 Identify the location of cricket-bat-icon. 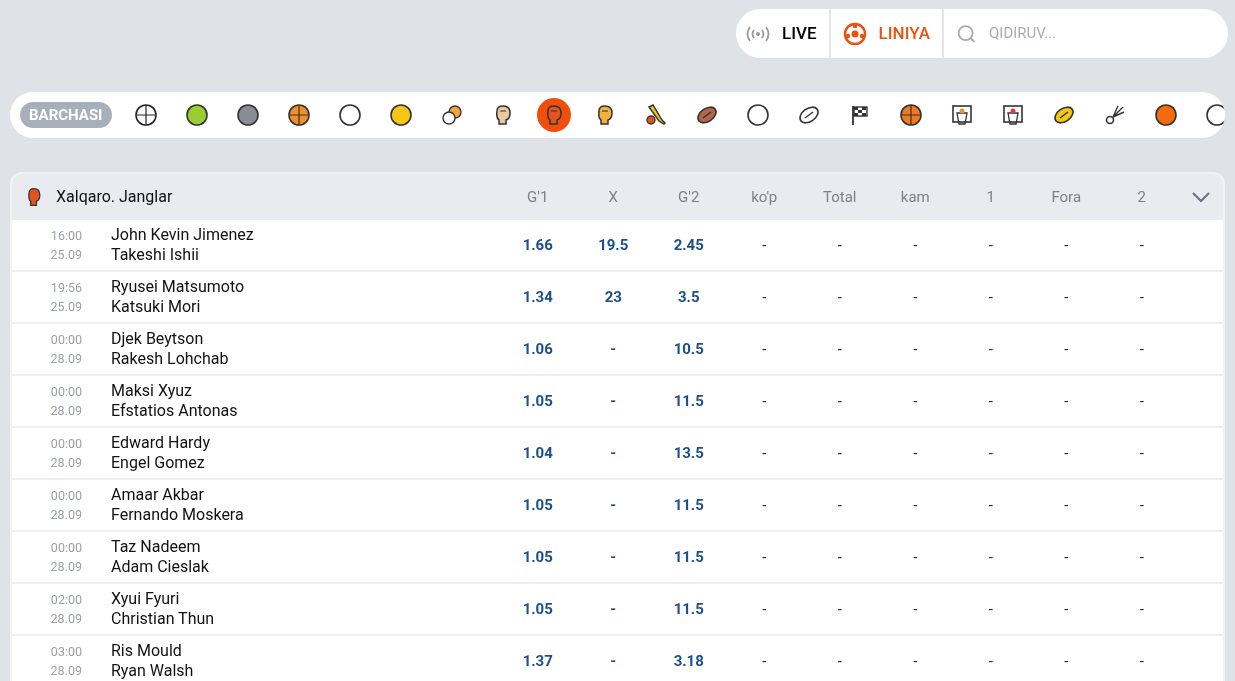
(655, 115).